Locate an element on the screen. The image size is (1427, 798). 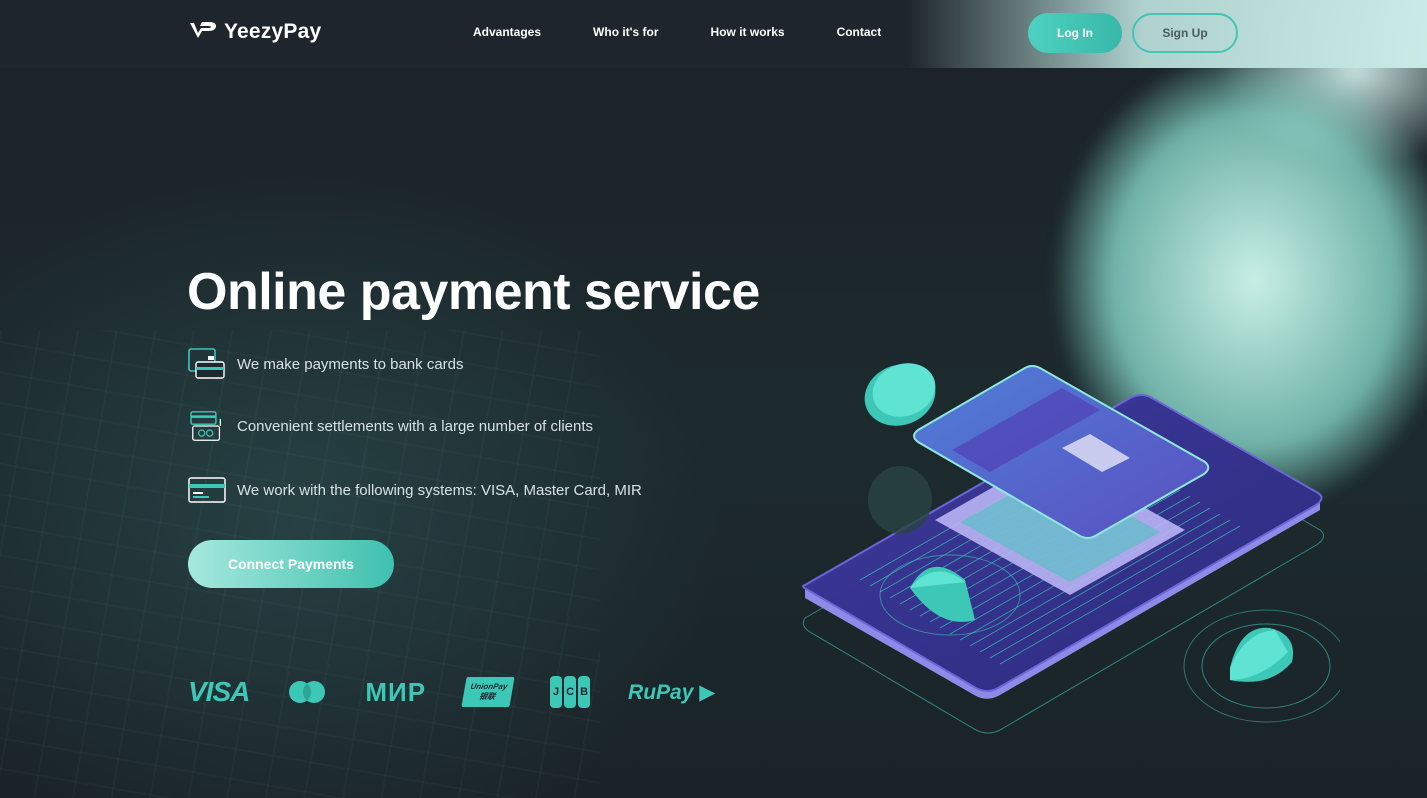
nav-contact: Contact is located at coordinates (859, 32).